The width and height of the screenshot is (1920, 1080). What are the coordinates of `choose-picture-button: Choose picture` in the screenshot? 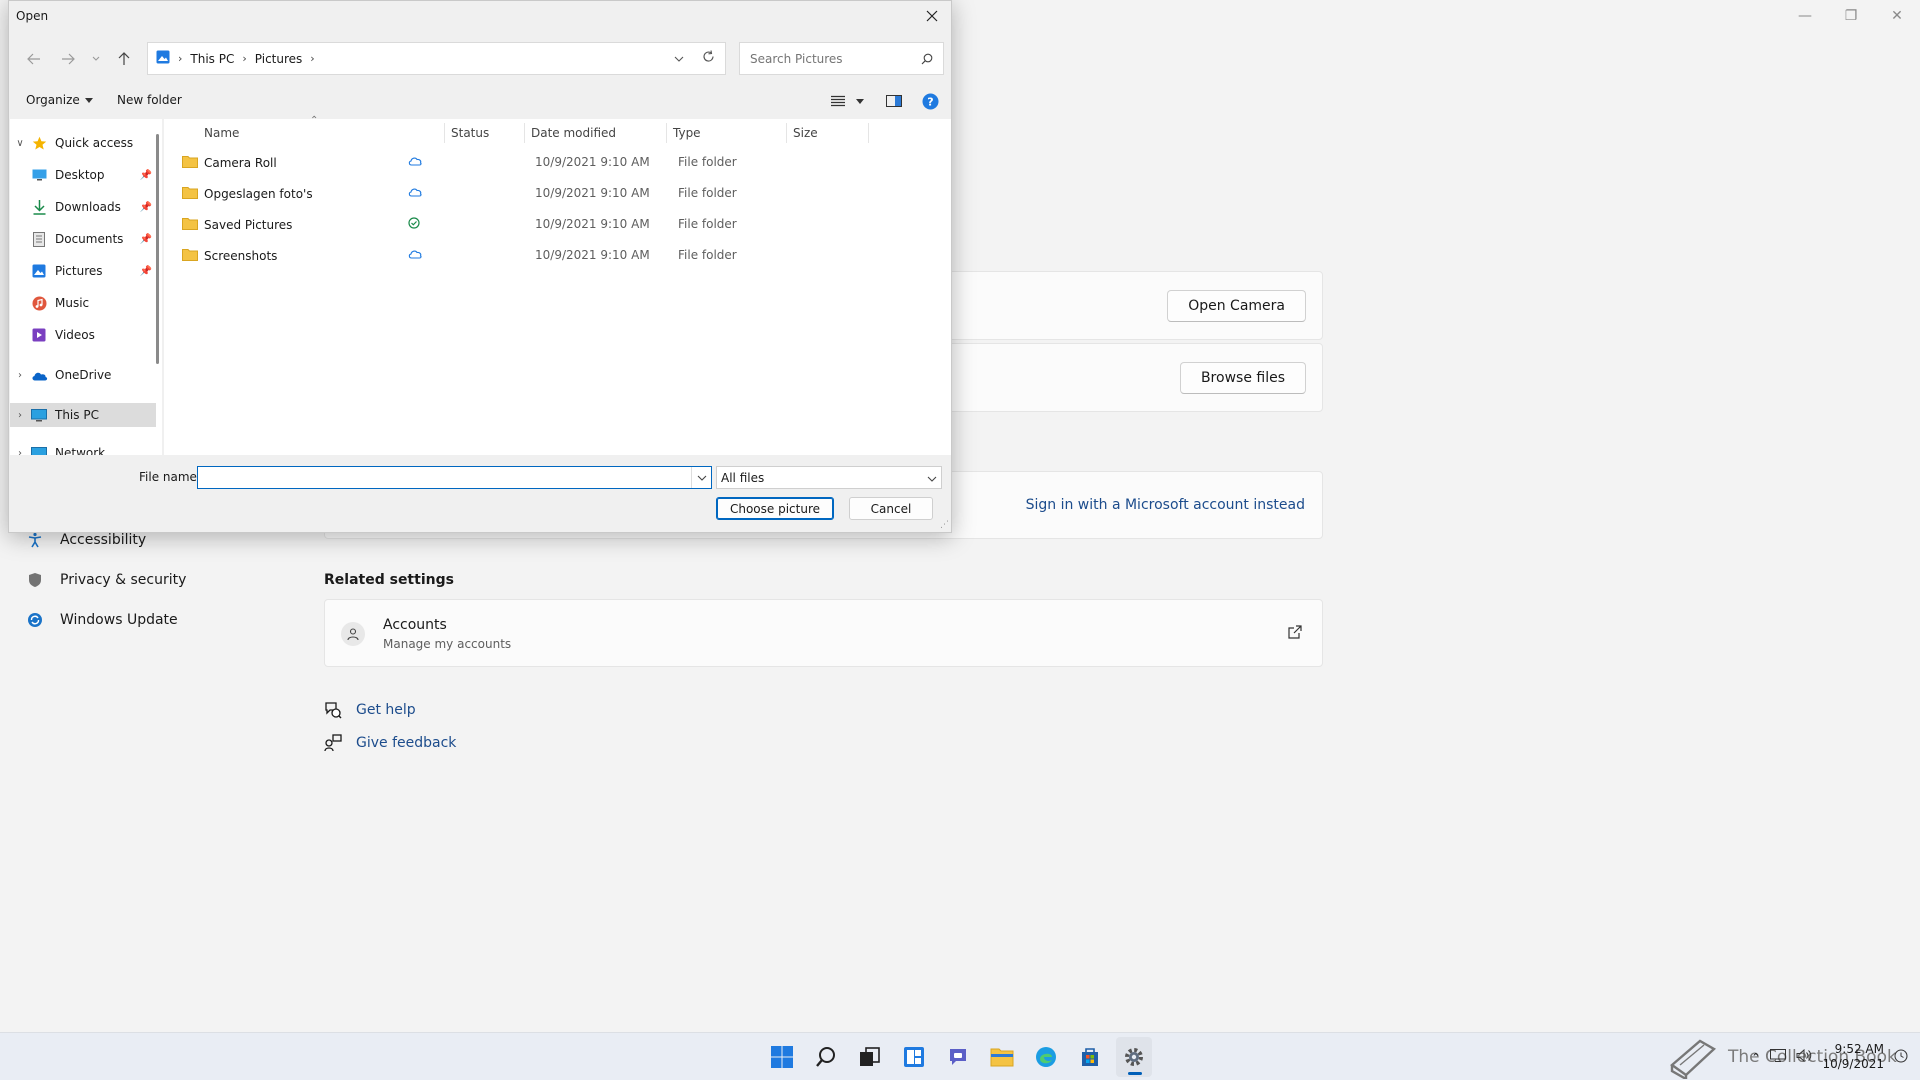 It's located at (775, 508).